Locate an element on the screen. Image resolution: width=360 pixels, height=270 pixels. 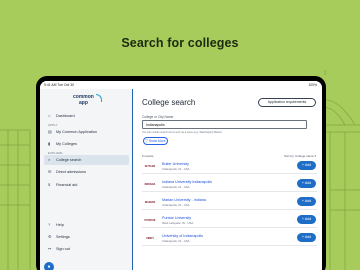
show-more-label: Show More is located at coordinates (157, 141).